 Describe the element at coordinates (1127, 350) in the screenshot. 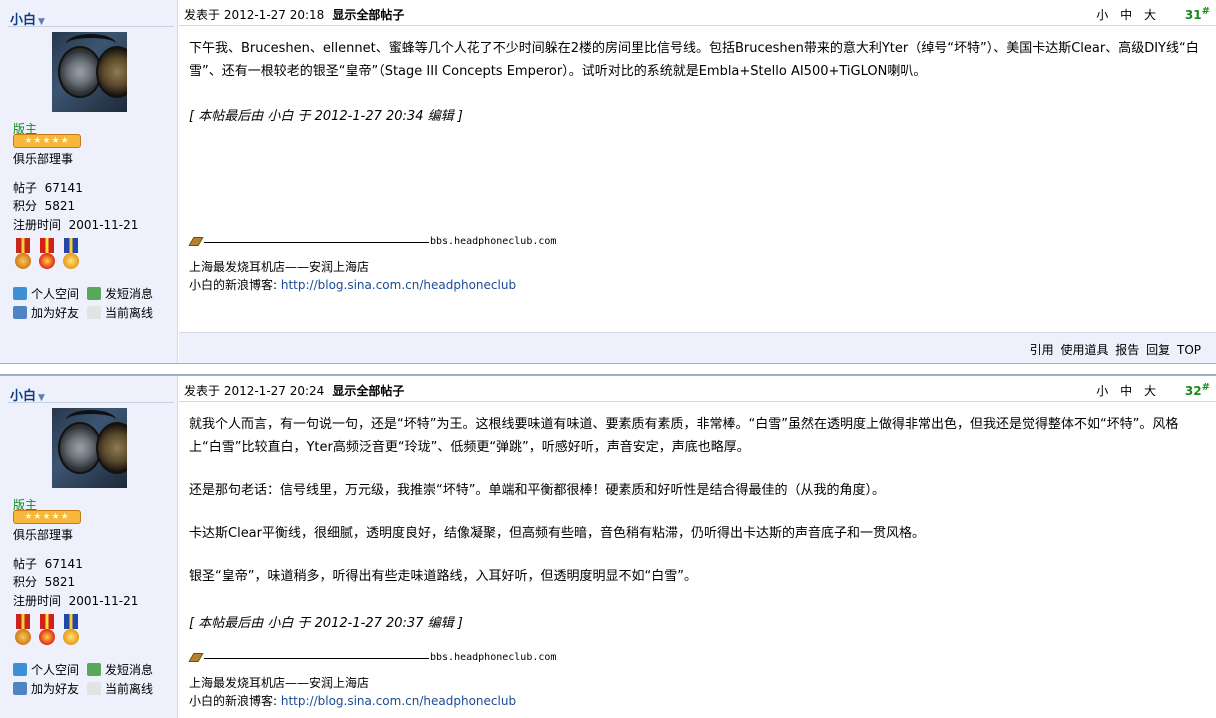

I see `report-button: 报告` at that location.